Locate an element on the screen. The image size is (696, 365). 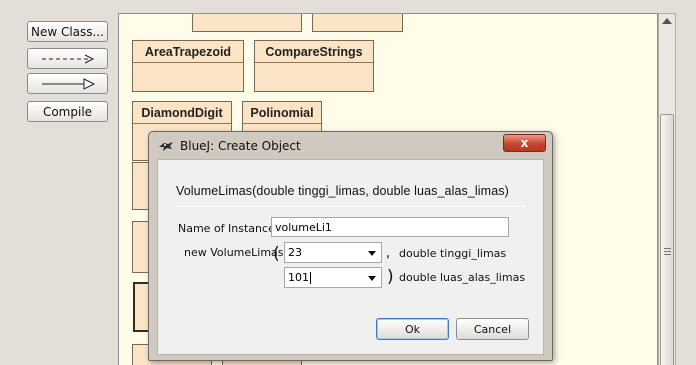
param-value: 23 is located at coordinates (295, 252).